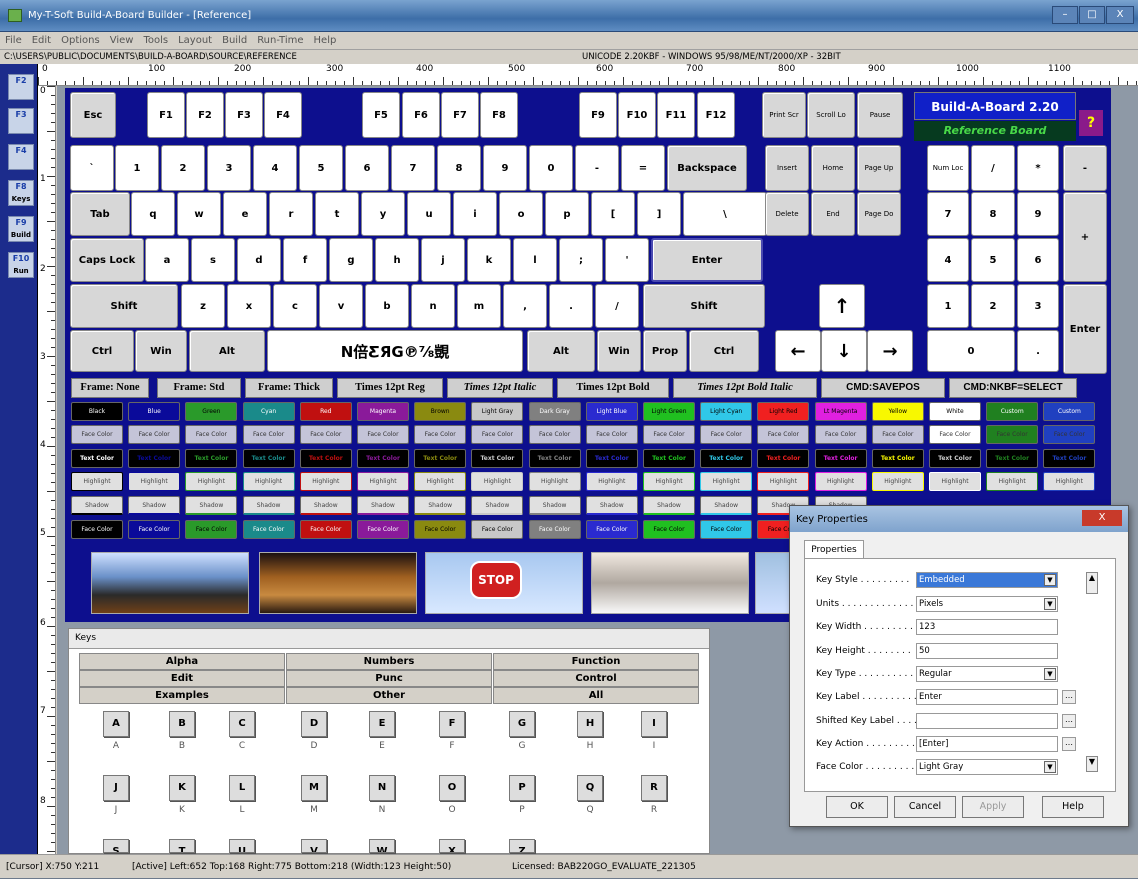  What do you see at coordinates (338, 583) in the screenshot?
I see `colosseum-image-key` at bounding box center [338, 583].